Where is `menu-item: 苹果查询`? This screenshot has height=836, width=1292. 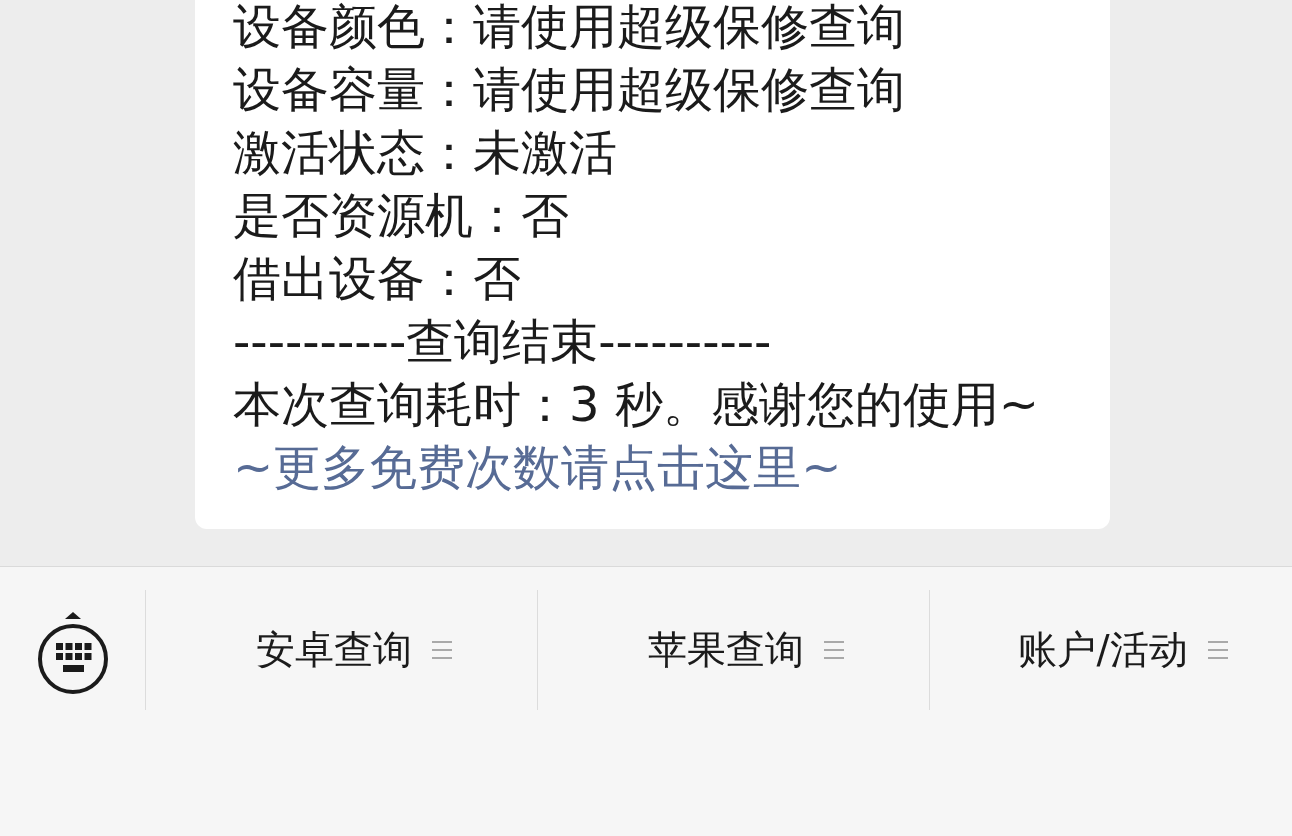 menu-item: 苹果查询 is located at coordinates (733, 650).